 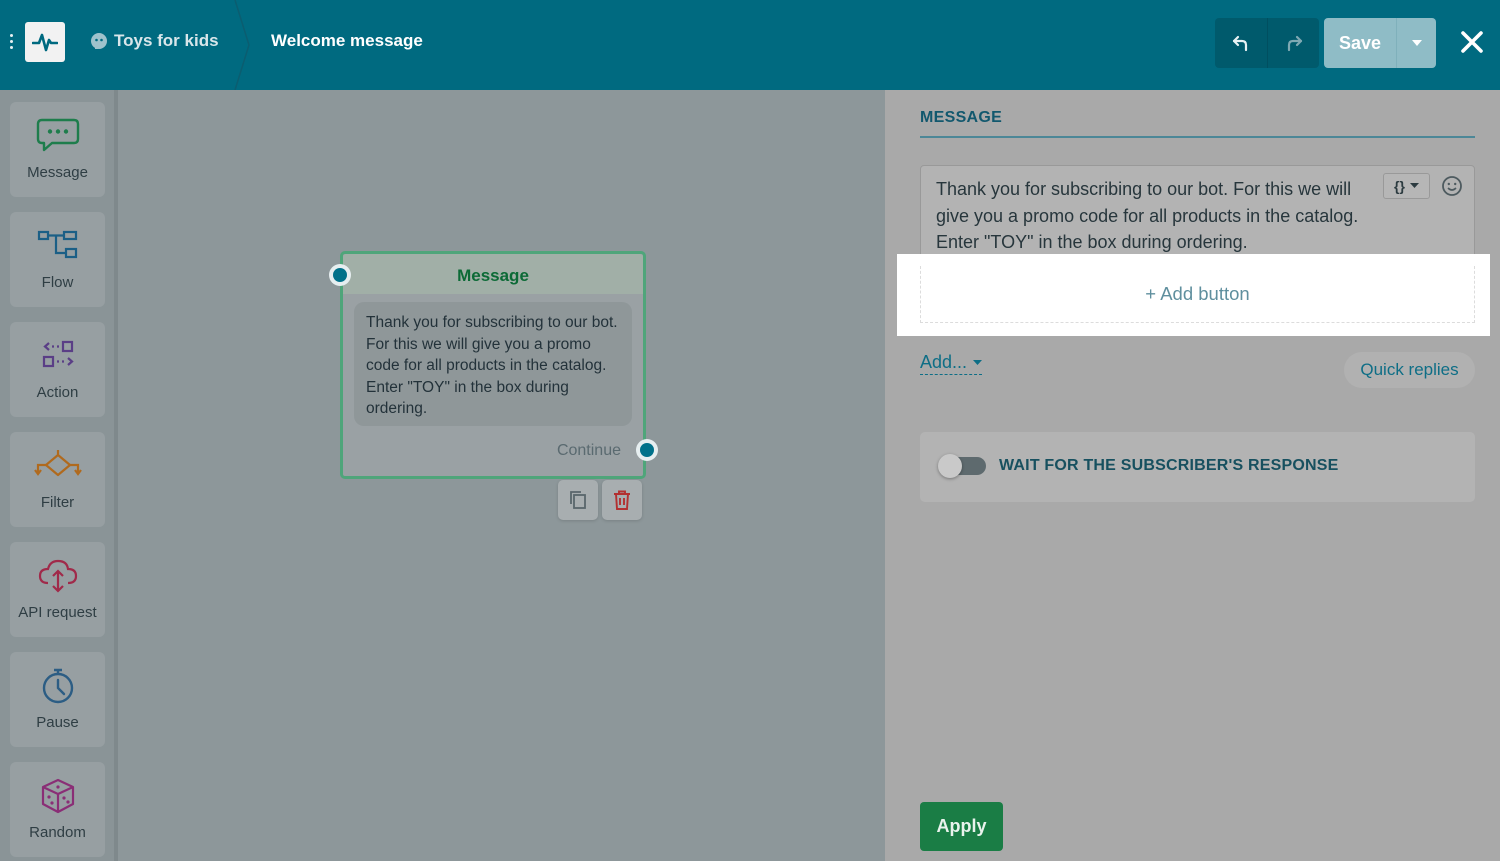 I want to click on chat-bot-icon, so click(x=99, y=41).